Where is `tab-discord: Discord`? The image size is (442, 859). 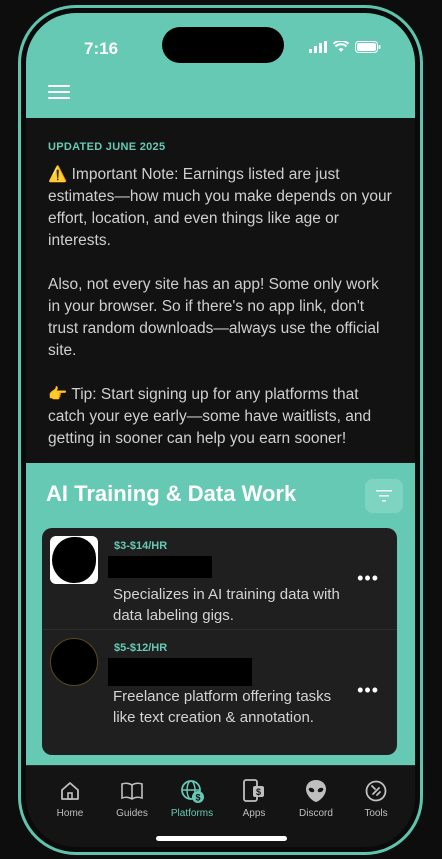
tab-discord: Discord is located at coordinates (316, 798).